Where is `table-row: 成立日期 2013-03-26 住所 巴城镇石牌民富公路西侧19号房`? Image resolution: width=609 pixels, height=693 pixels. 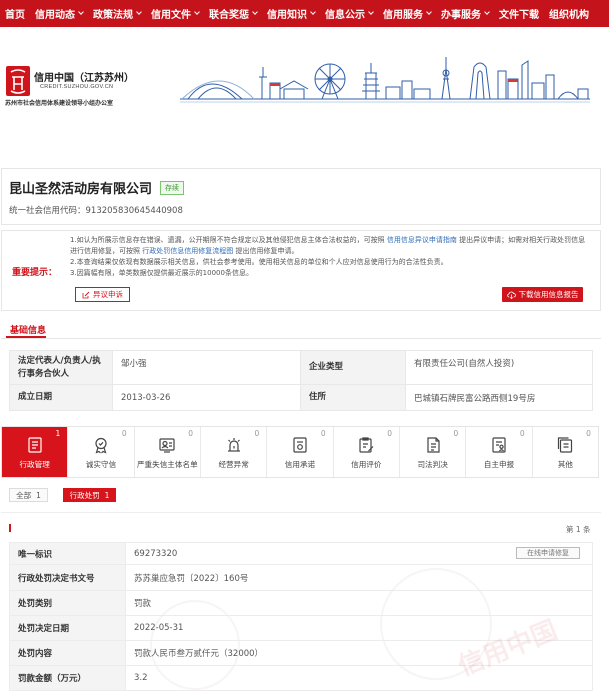 table-row: 成立日期 2013-03-26 住所 巴城镇石牌民富公路西侧19号房 is located at coordinates (301, 397).